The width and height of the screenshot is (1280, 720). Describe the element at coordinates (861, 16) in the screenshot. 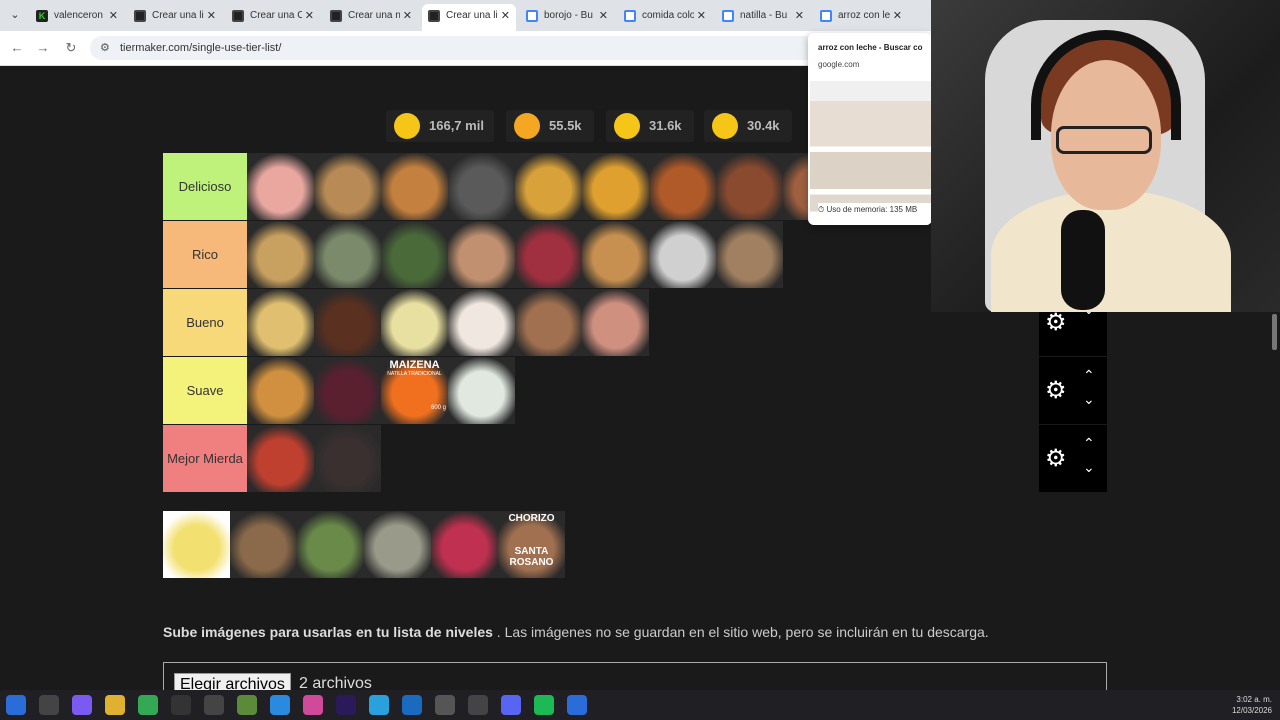

I see `browser-tab: arroz con le ✕` at that location.